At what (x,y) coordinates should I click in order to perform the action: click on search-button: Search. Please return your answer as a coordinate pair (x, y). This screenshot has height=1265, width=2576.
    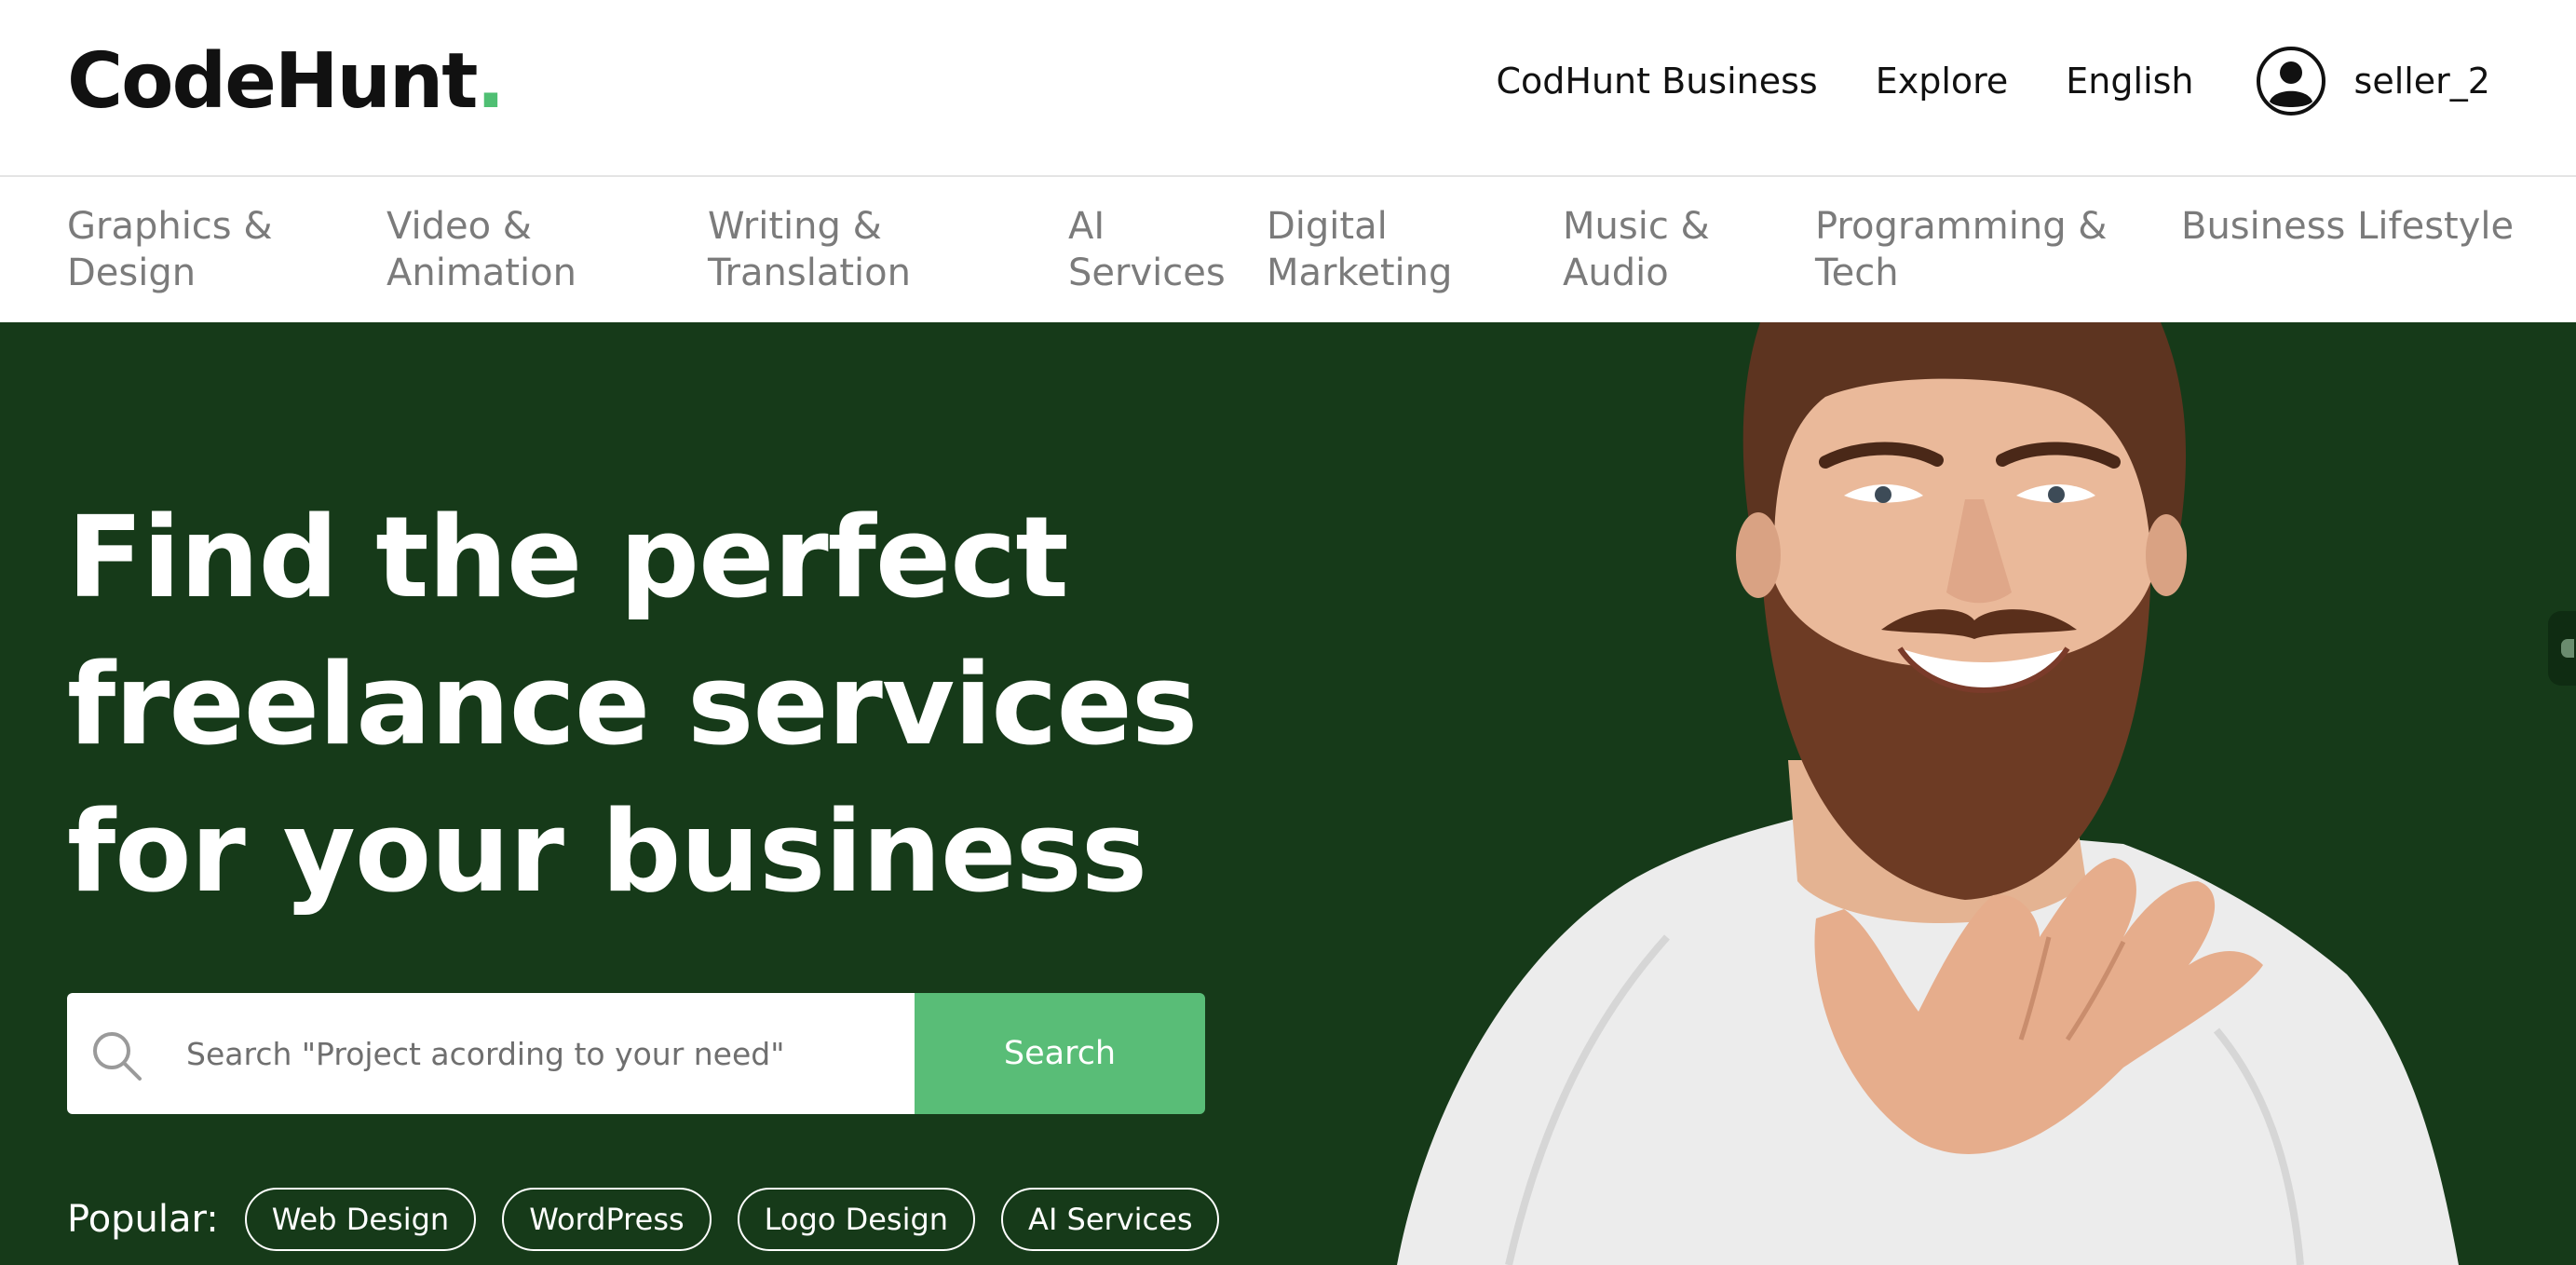
    Looking at the image, I should click on (1060, 1053).